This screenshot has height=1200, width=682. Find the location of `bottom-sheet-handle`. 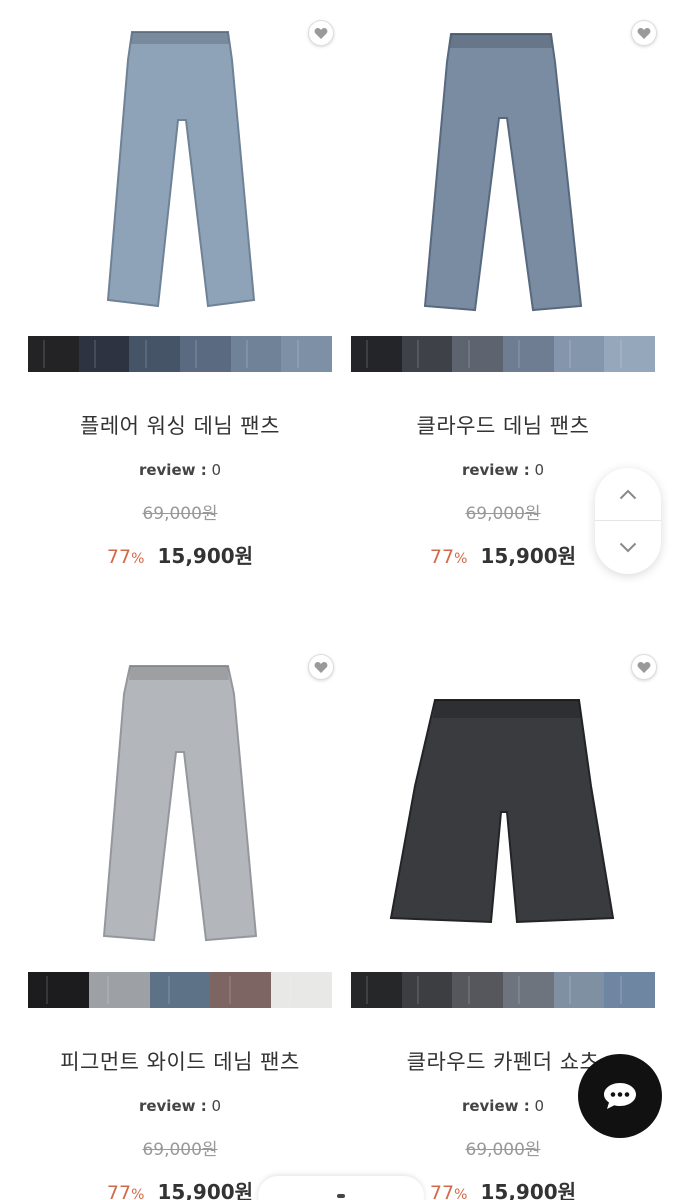

bottom-sheet-handle is located at coordinates (341, 1188).